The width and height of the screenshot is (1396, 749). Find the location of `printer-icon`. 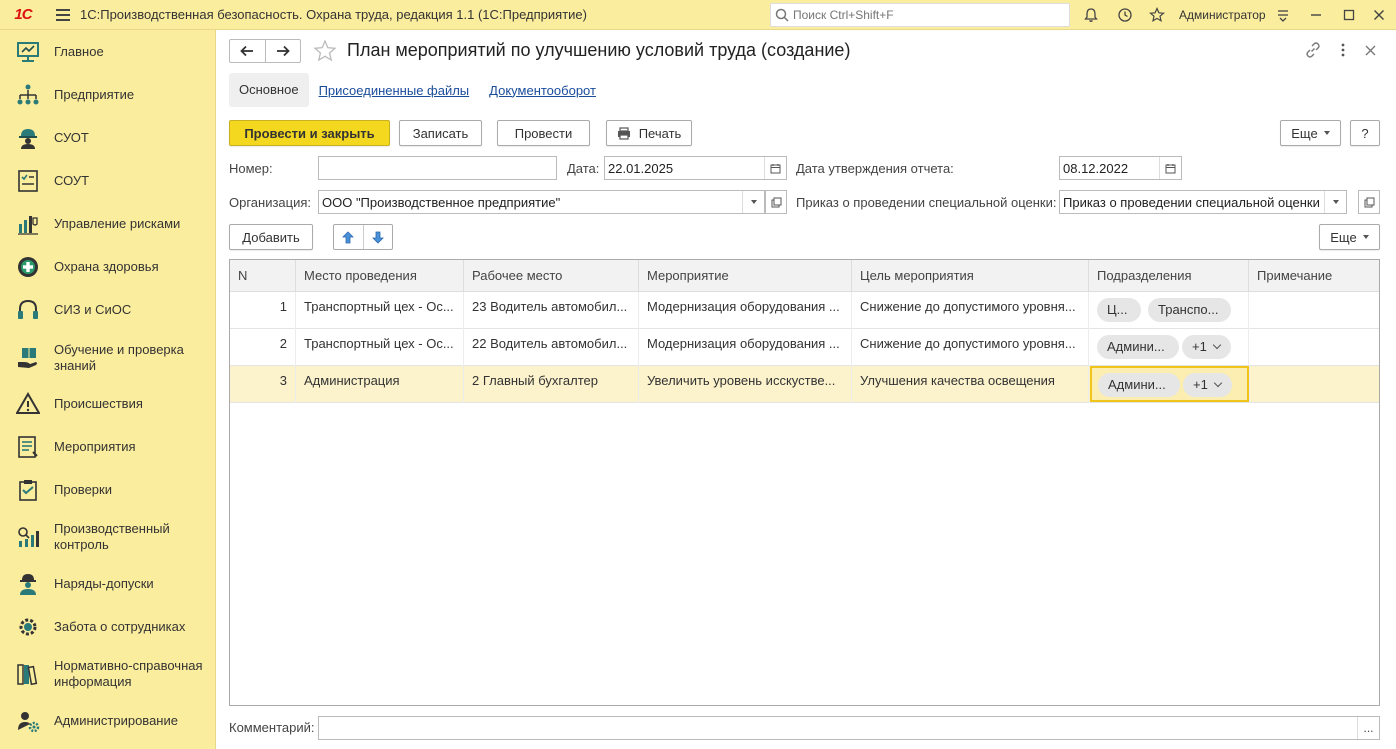

printer-icon is located at coordinates (623, 133).